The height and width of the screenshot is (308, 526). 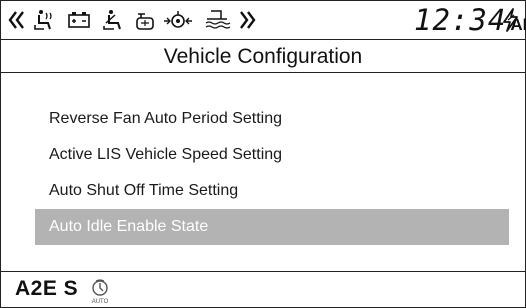 I want to click on clock-time: 12:34, so click(x=460, y=20).